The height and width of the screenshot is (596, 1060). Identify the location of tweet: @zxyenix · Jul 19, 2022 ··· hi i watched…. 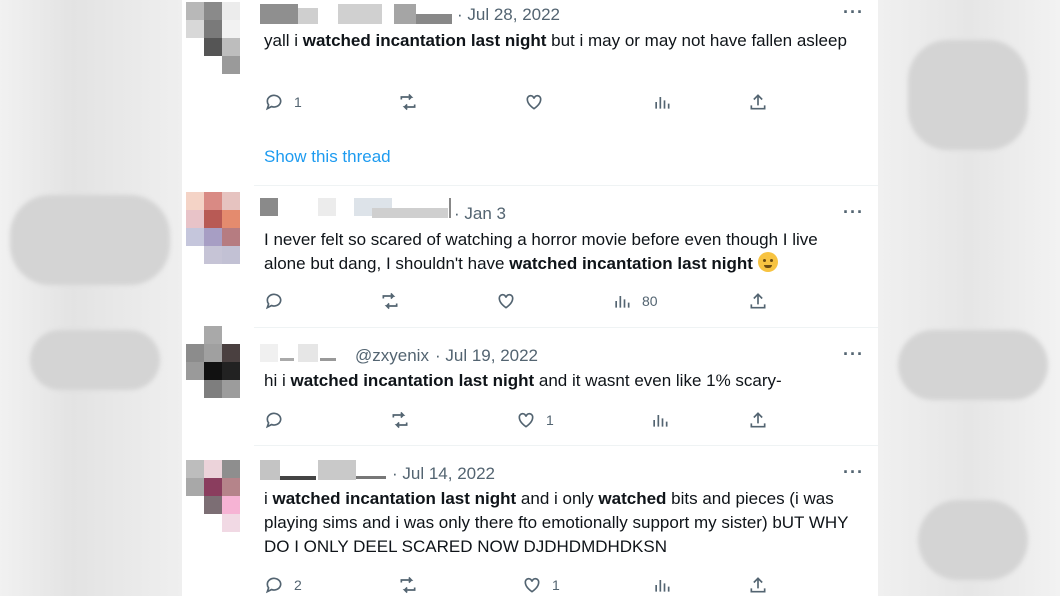
(530, 386).